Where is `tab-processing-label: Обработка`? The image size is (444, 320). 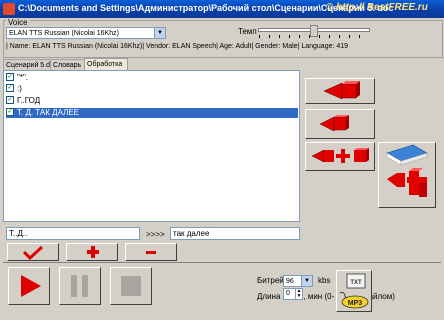 tab-processing-label: Обработка is located at coordinates (105, 64).